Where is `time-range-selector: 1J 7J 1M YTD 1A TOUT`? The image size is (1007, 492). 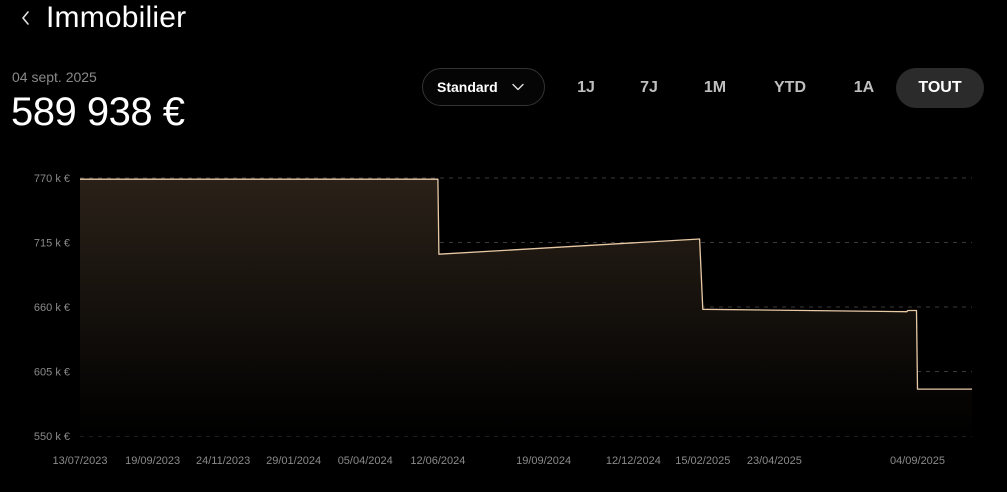 time-range-selector: 1J 7J 1M YTD 1A TOUT is located at coordinates (770, 88).